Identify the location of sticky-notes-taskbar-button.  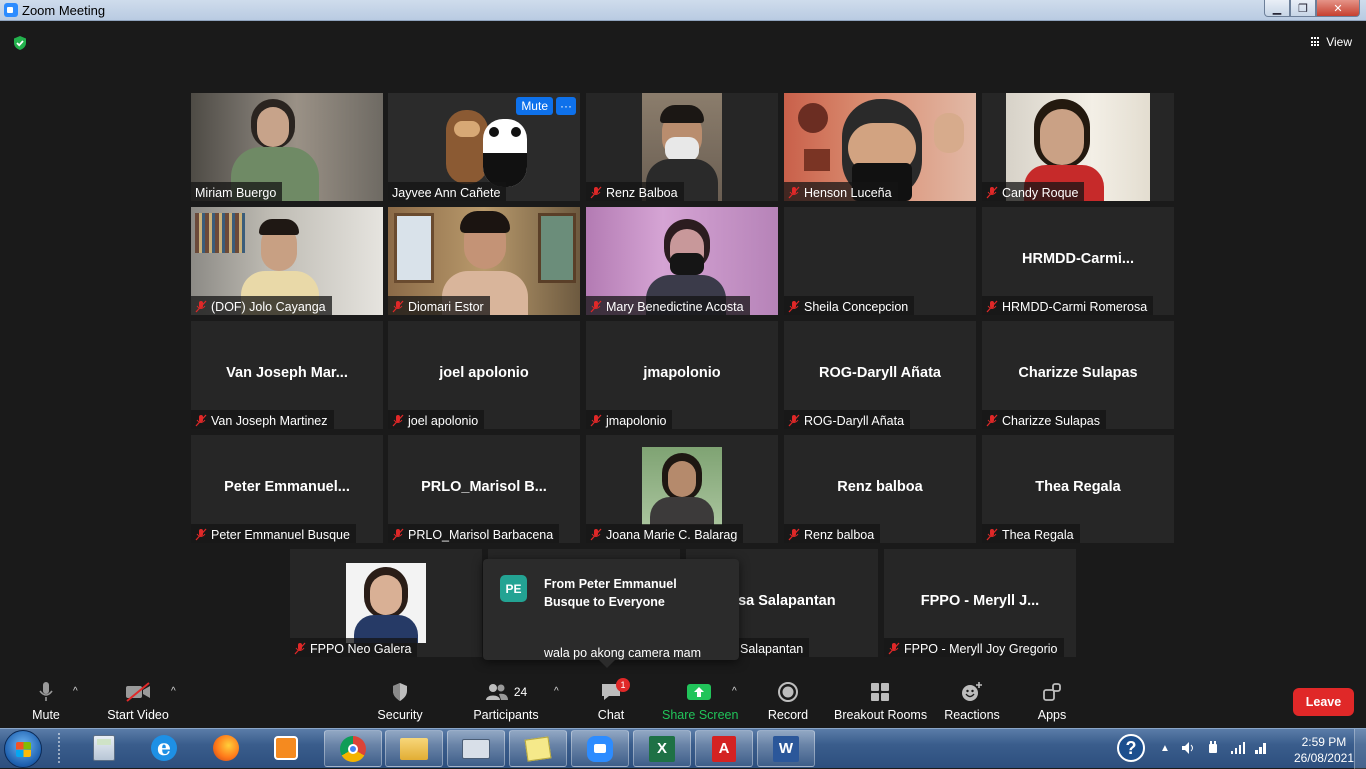
(538, 748).